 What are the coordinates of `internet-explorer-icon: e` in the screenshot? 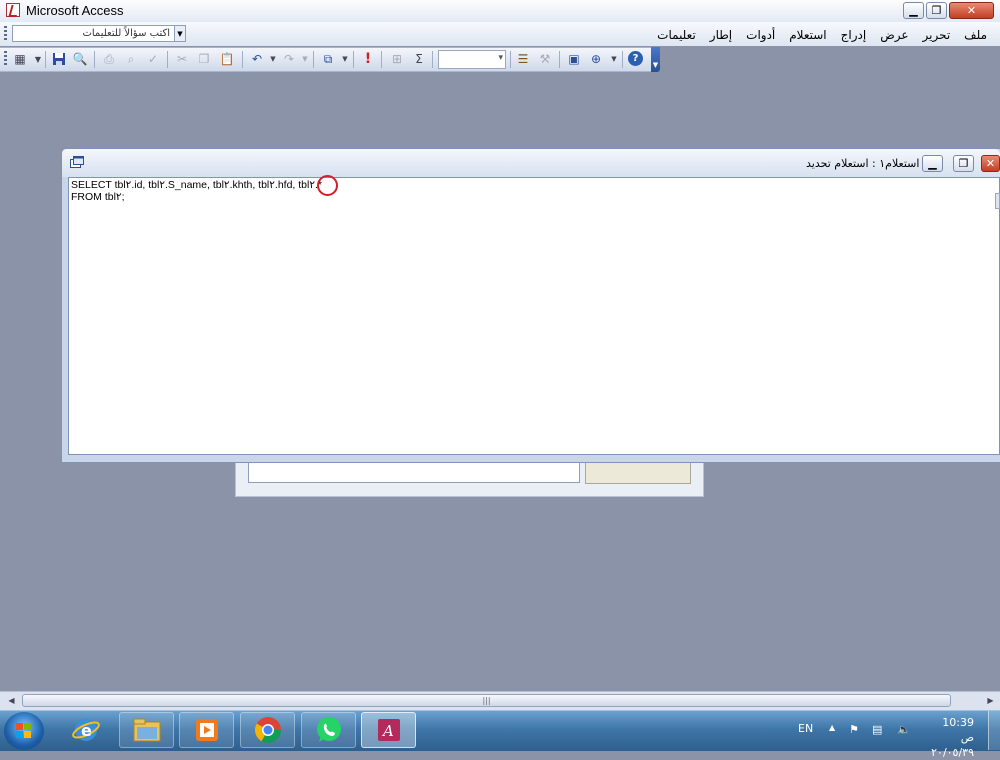 It's located at (85, 730).